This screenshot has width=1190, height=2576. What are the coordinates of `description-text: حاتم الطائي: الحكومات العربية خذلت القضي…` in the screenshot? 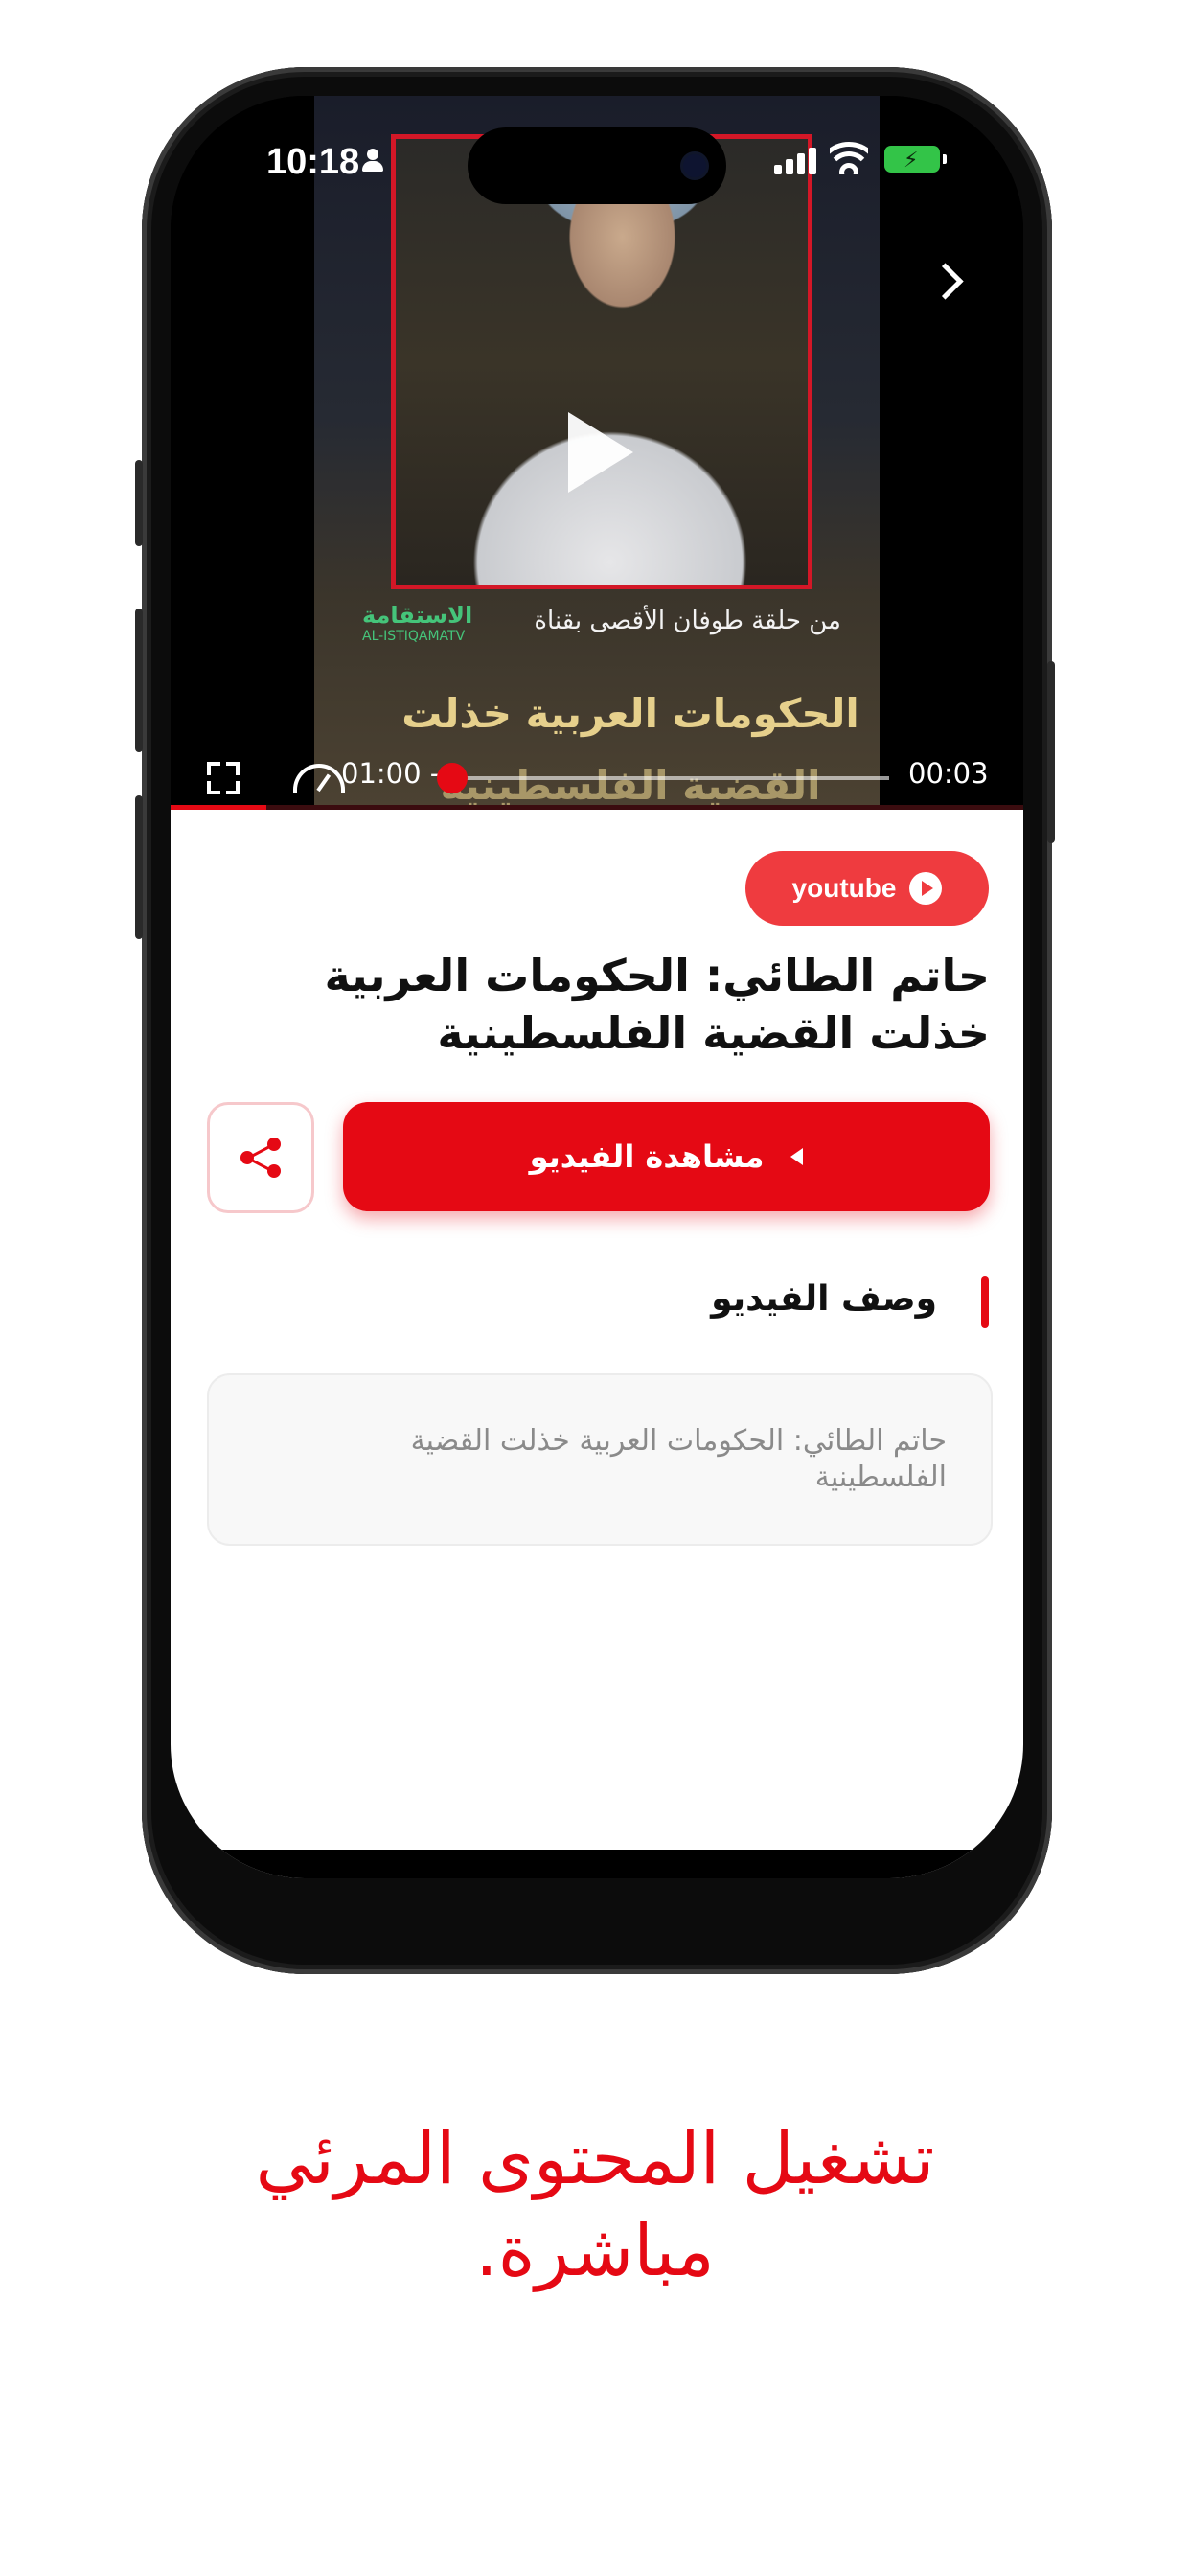 It's located at (679, 1459).